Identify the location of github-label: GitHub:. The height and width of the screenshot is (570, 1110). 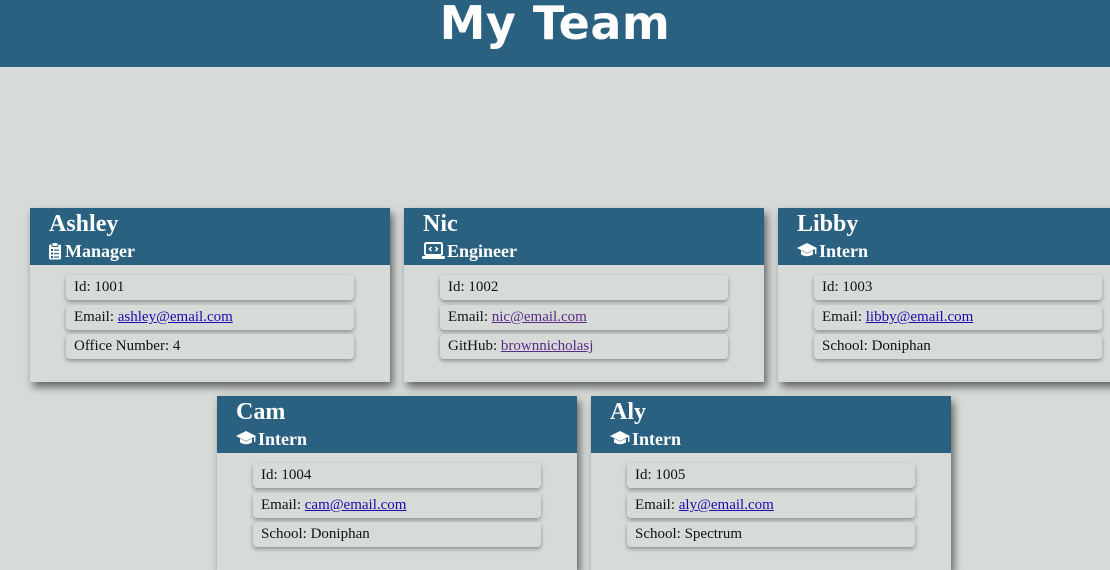
(474, 346).